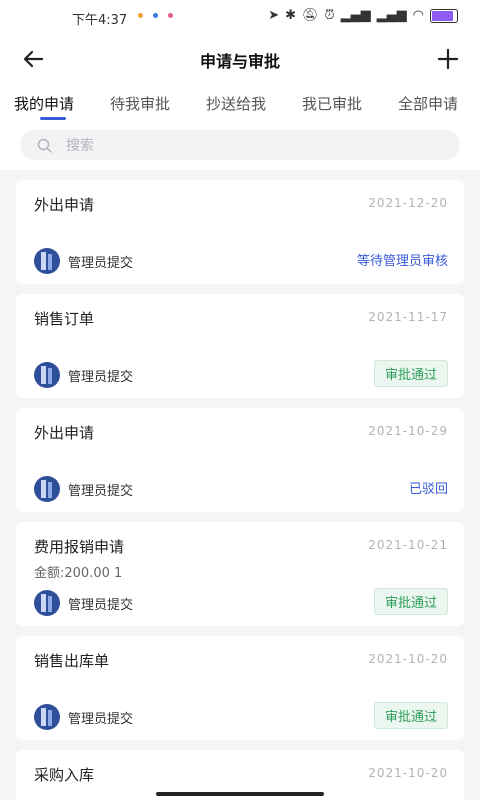 The height and width of the screenshot is (800, 480). I want to click on application-card: 销售订单 2021-11-17 管理员提交 审批通过, so click(240, 346).